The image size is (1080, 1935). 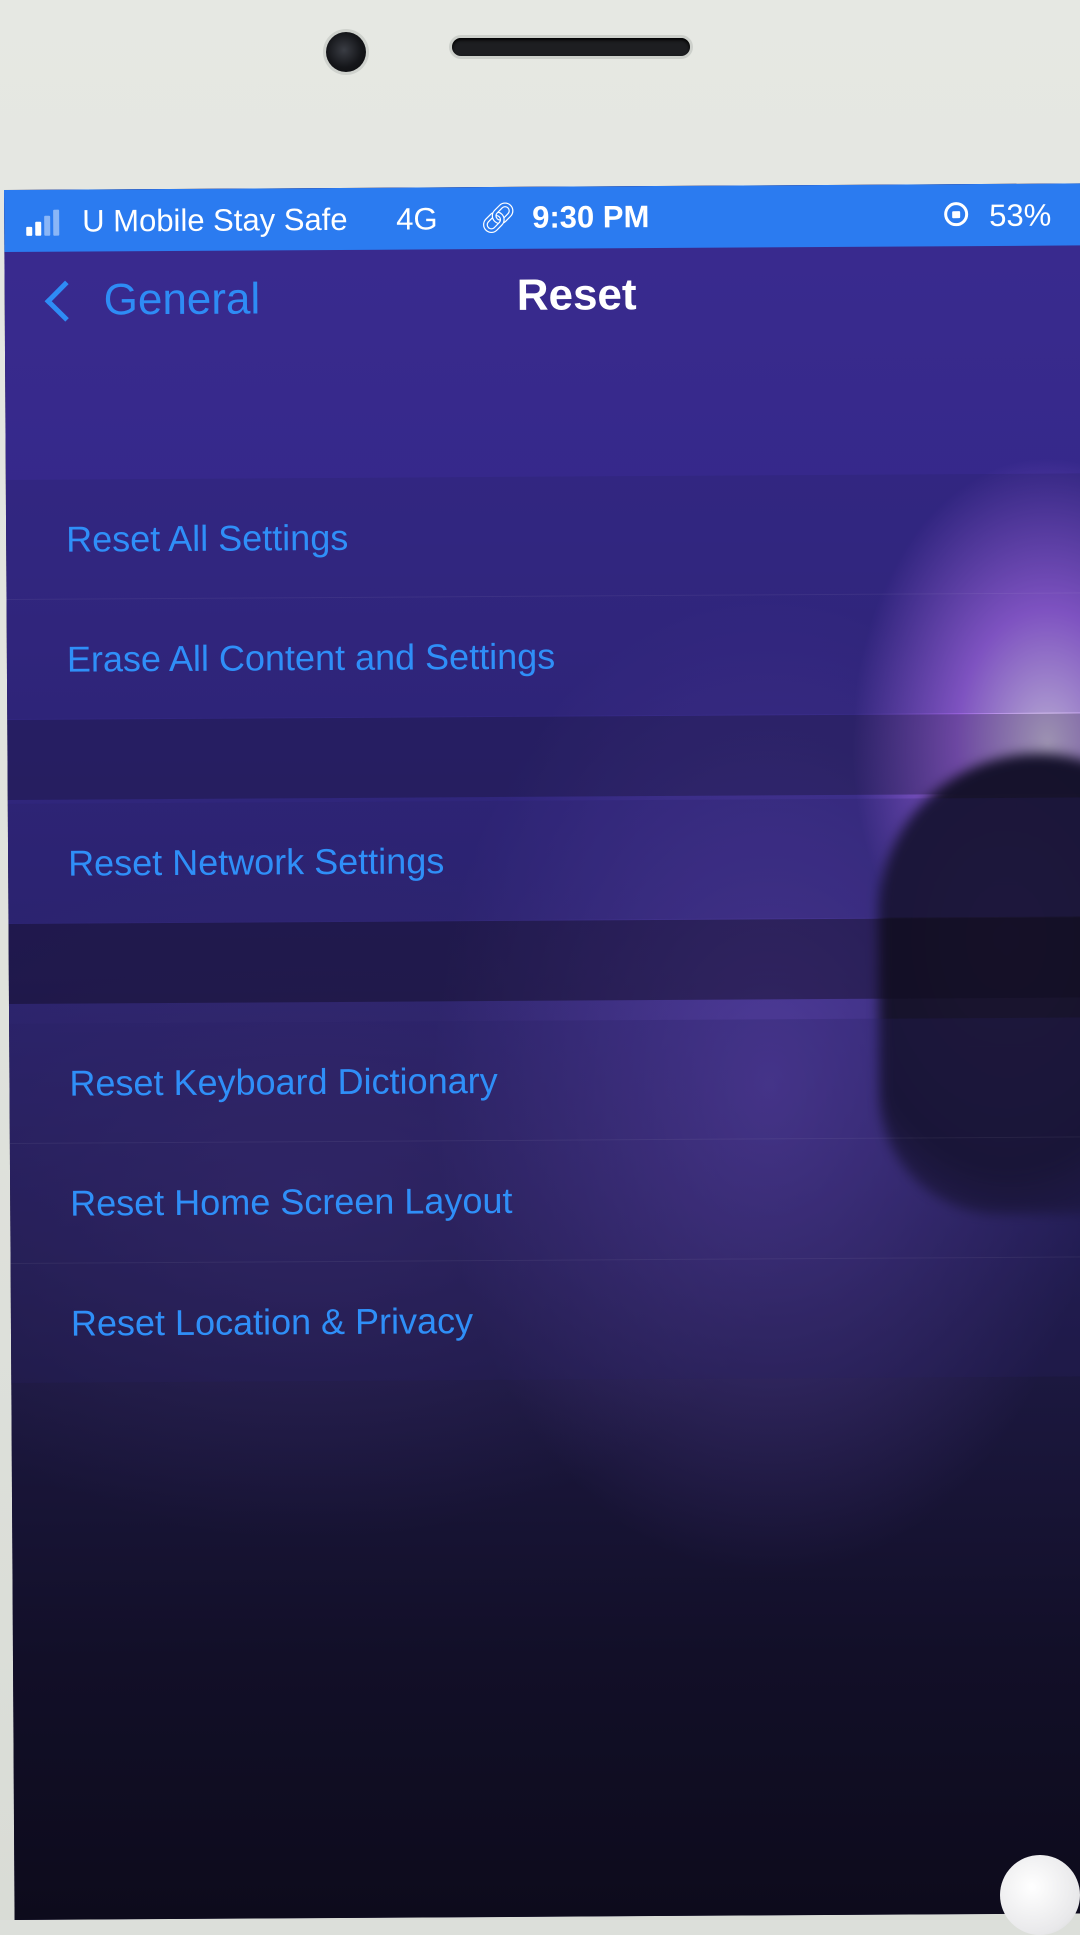 What do you see at coordinates (576, 295) in the screenshot?
I see `page-title-text: Reset` at bounding box center [576, 295].